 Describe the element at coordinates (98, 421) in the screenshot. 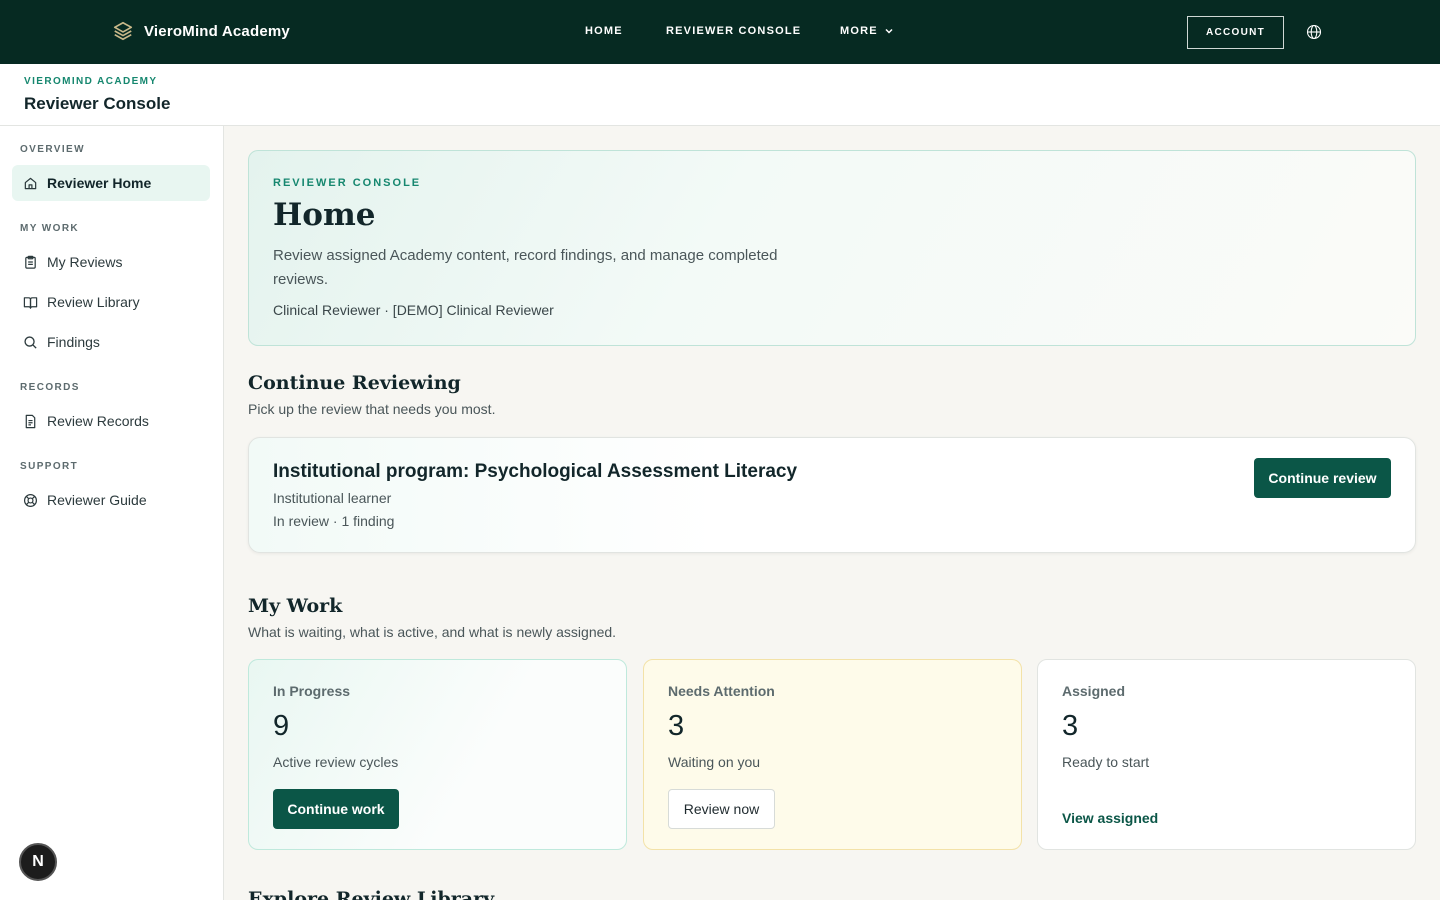

I see `sidebar-item-label: Review Records` at that location.